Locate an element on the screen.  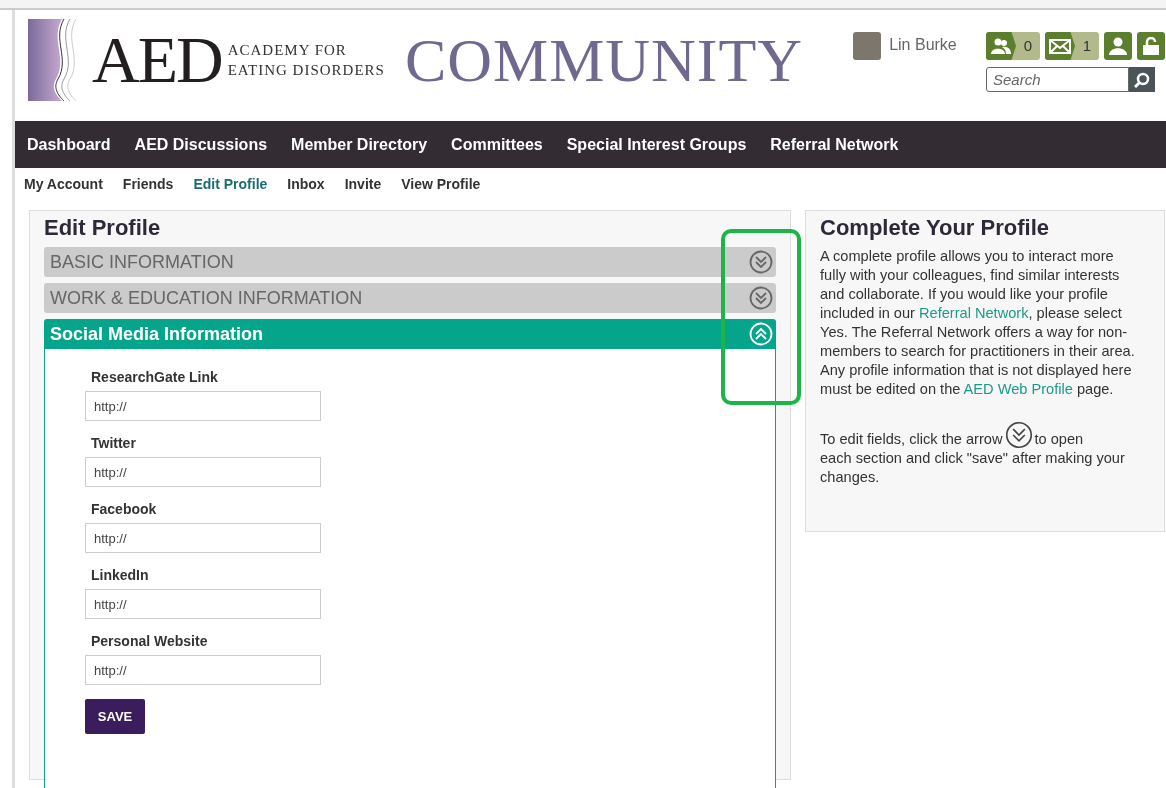
nav-link: Dashboard is located at coordinates (69, 144).